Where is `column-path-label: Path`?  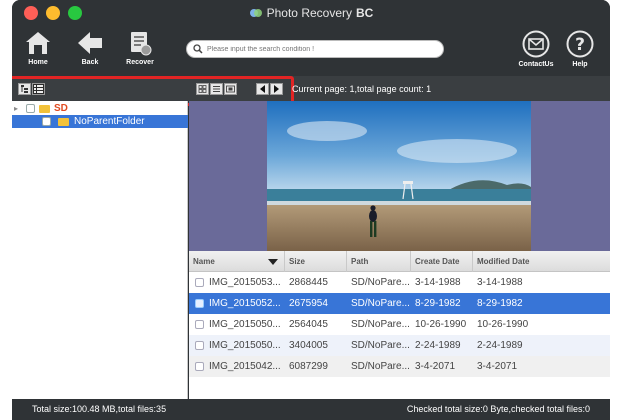 column-path-label: Path is located at coordinates (360, 261).